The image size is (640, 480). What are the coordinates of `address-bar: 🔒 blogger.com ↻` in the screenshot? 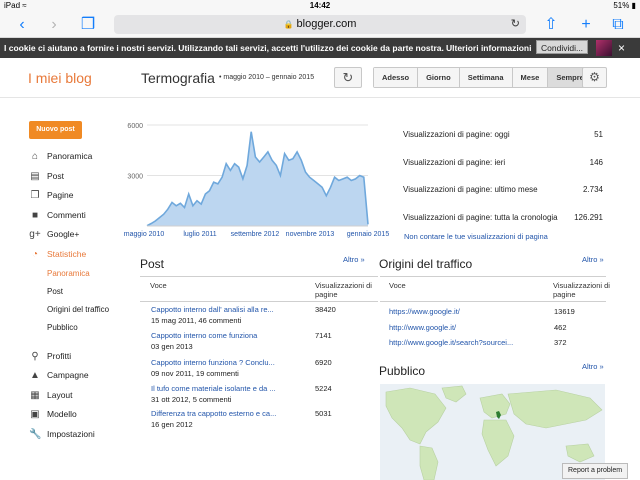 It's located at (320, 24).